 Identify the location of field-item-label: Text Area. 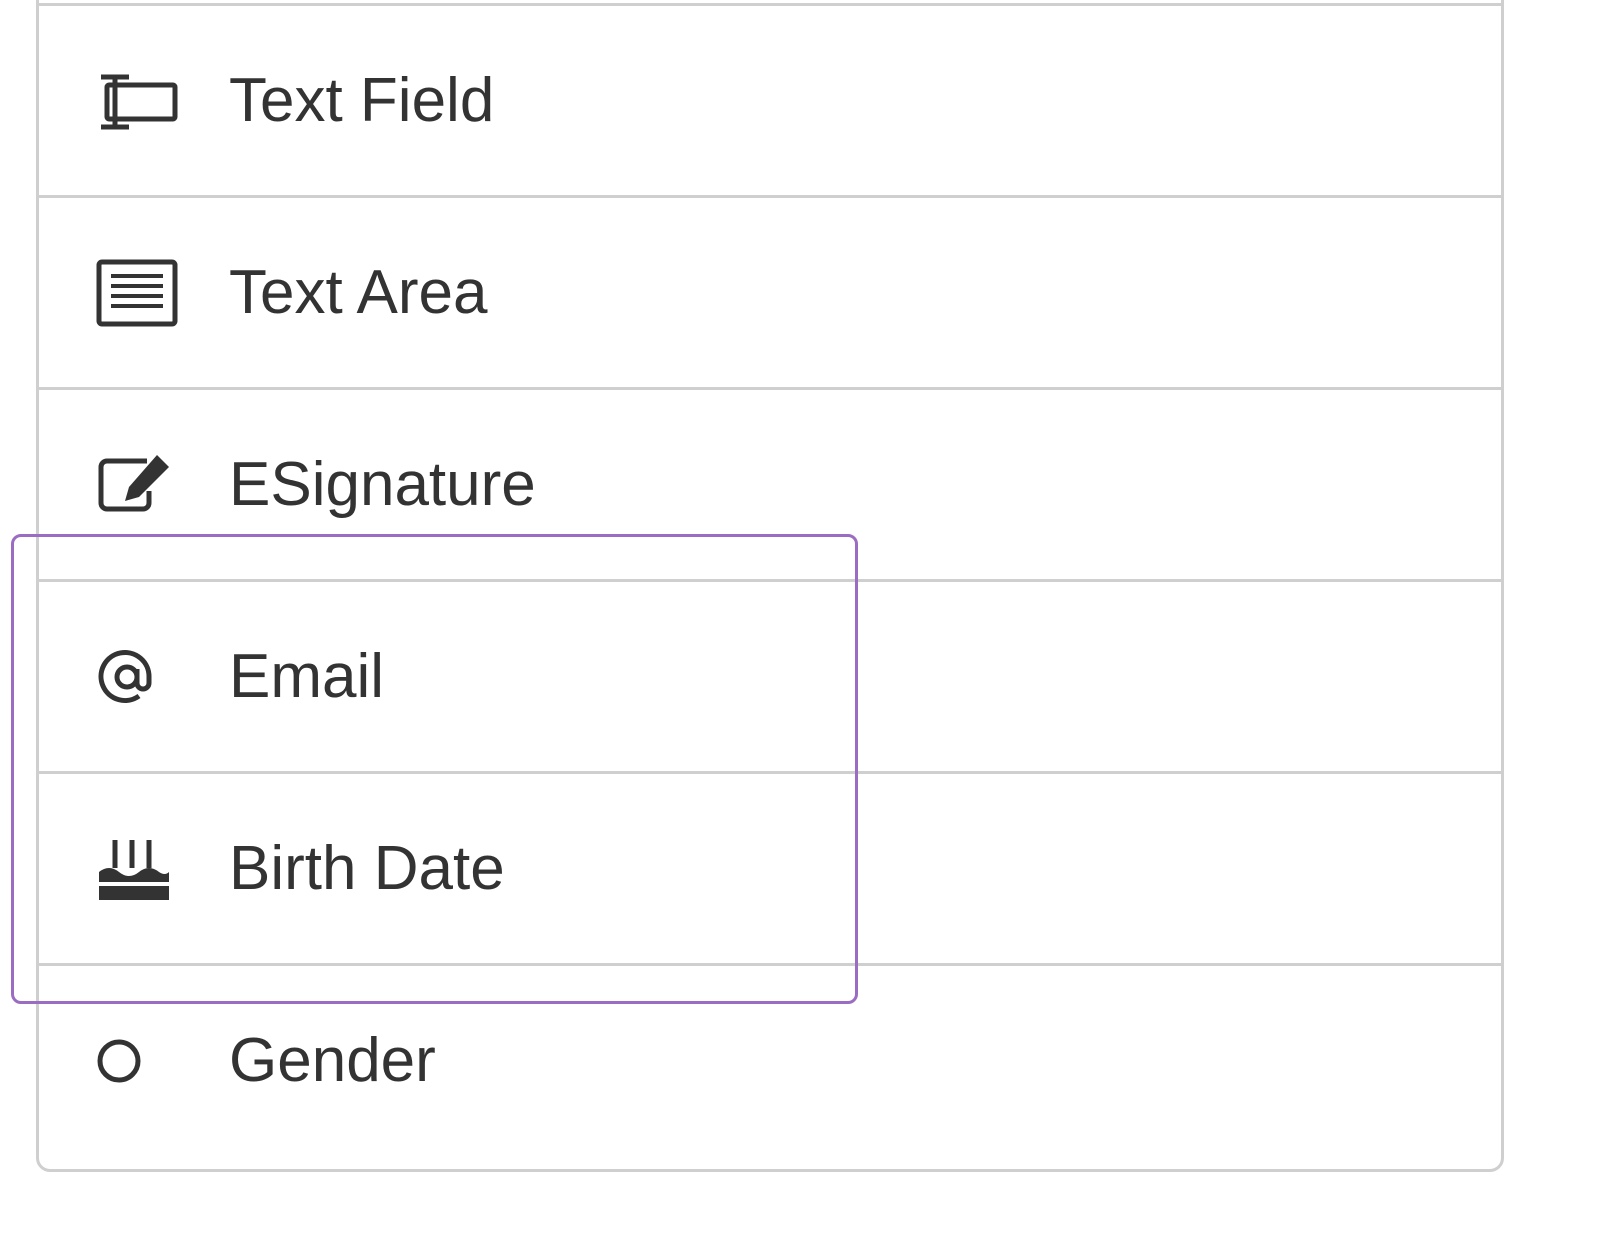
(358, 292).